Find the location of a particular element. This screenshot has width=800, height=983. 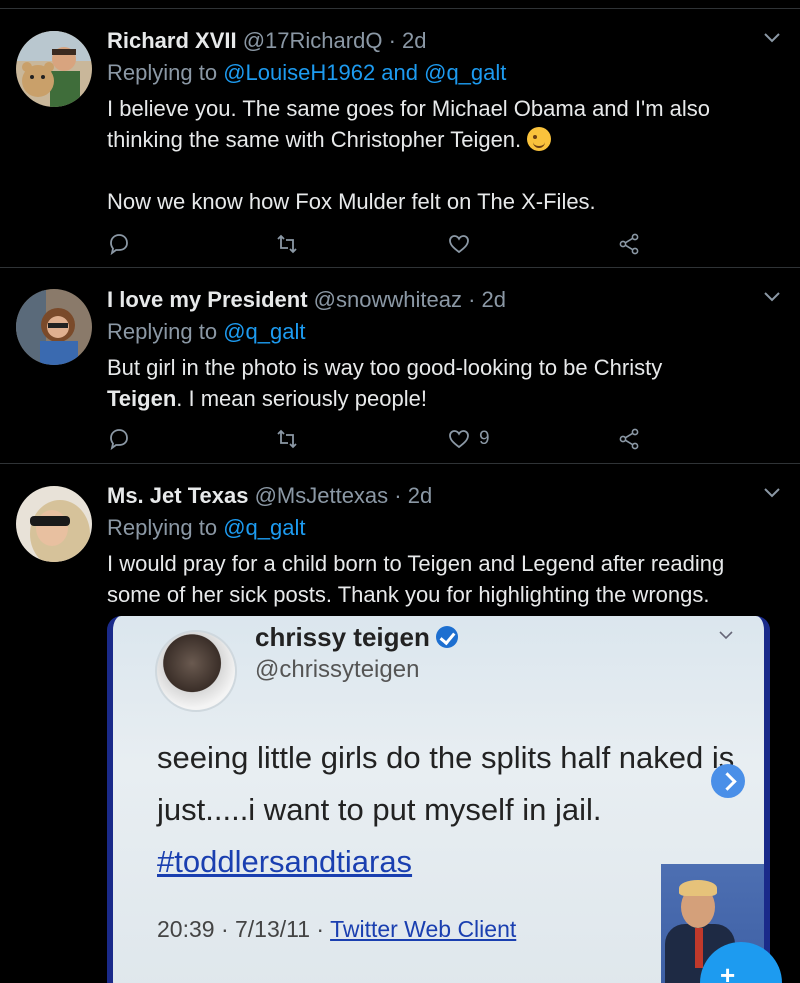

tweet-actions is located at coordinates (387, 244).